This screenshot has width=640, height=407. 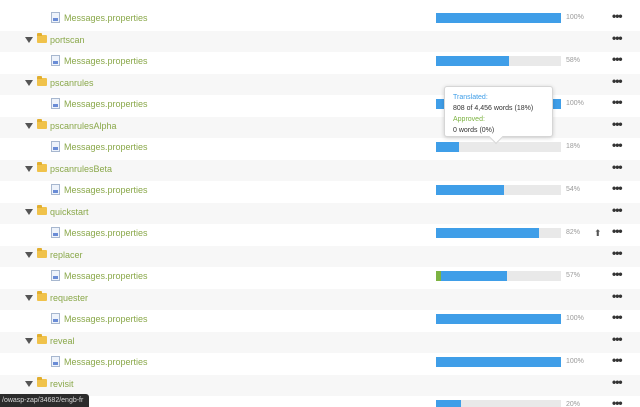 I want to click on upload-icon: ⬆, so click(x=598, y=233).